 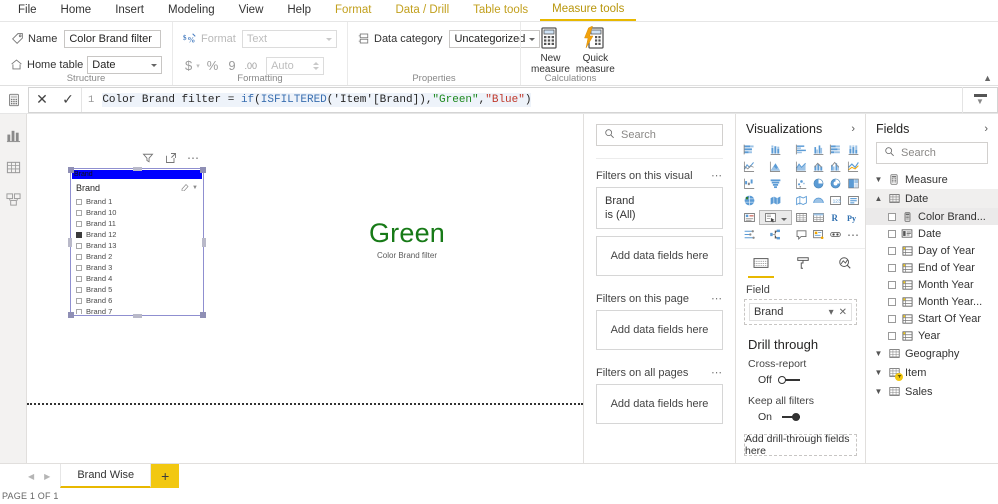 I want to click on tab-view: View, so click(x=251, y=10).